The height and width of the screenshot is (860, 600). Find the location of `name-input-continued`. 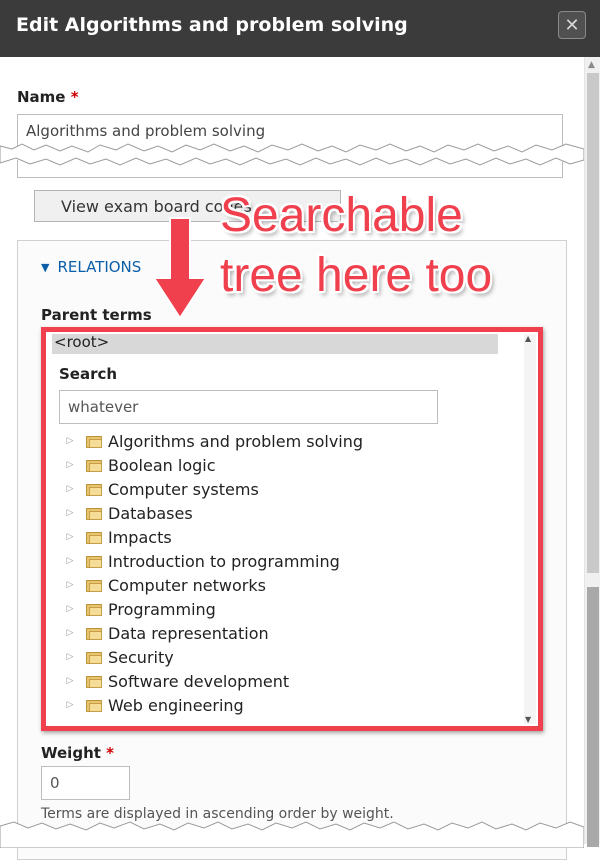

name-input-continued is located at coordinates (290, 169).